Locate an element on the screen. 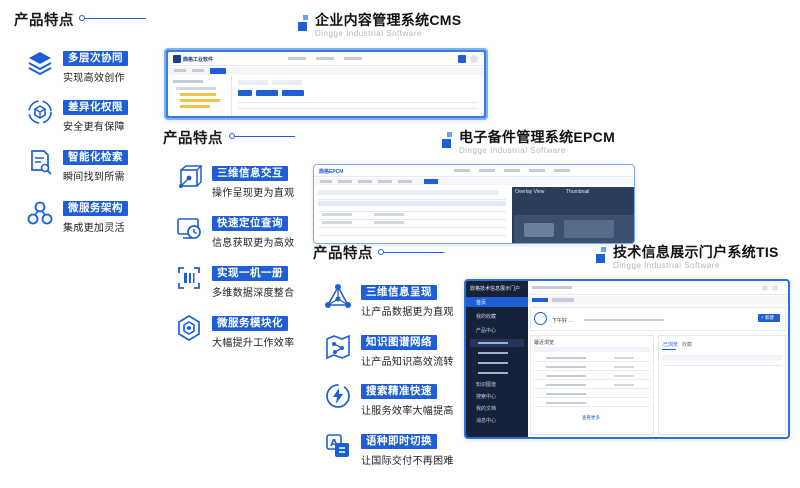 The image size is (800, 488). tis-sidebar-item: 我的收藏 is located at coordinates (486, 316).